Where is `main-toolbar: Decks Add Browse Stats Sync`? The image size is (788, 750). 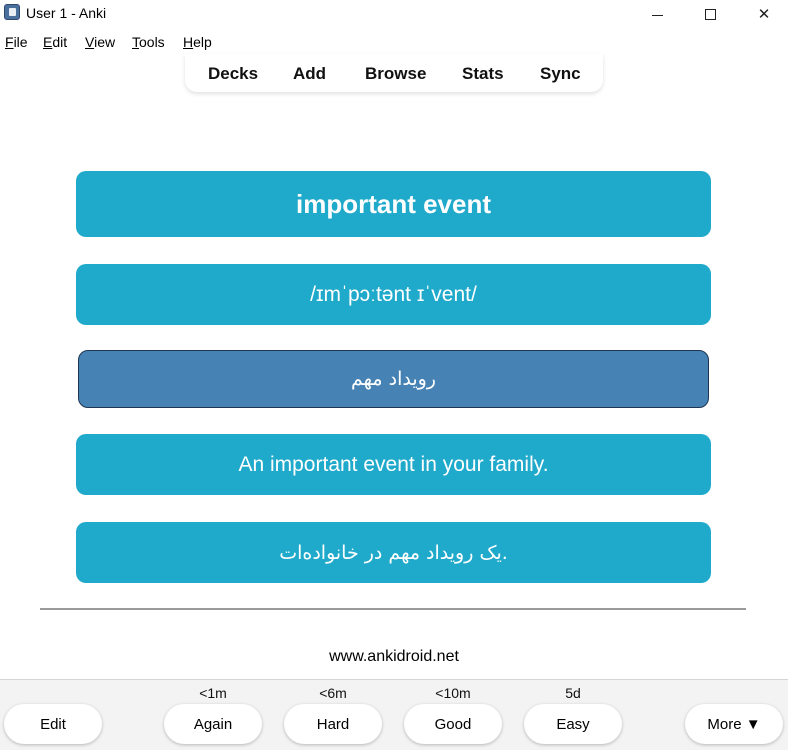 main-toolbar: Decks Add Browse Stats Sync is located at coordinates (394, 73).